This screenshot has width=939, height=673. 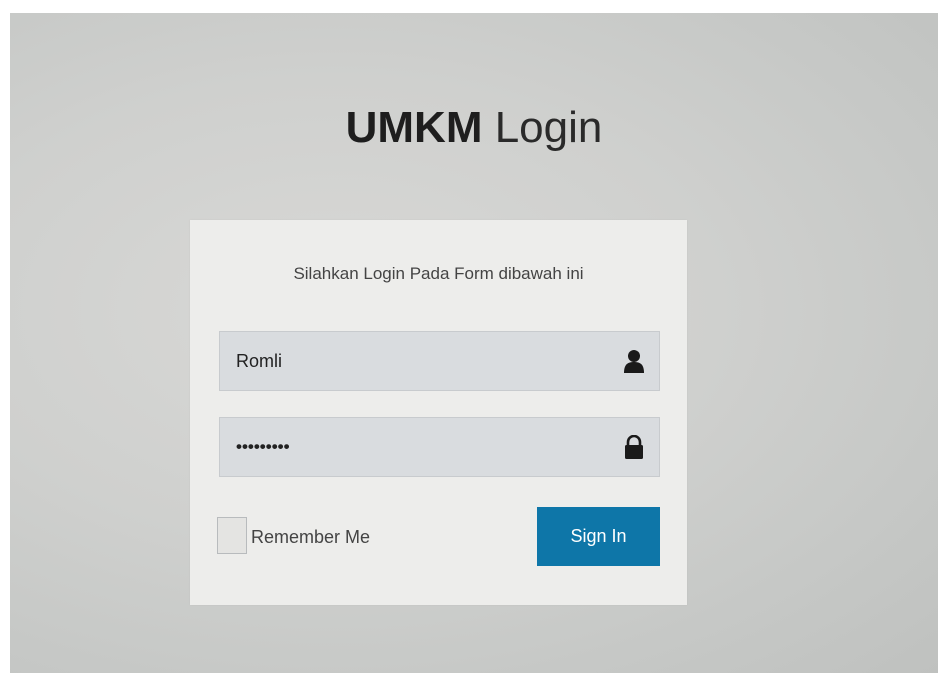 What do you see at coordinates (598, 536) in the screenshot?
I see `sign-in-button: Sign In` at bounding box center [598, 536].